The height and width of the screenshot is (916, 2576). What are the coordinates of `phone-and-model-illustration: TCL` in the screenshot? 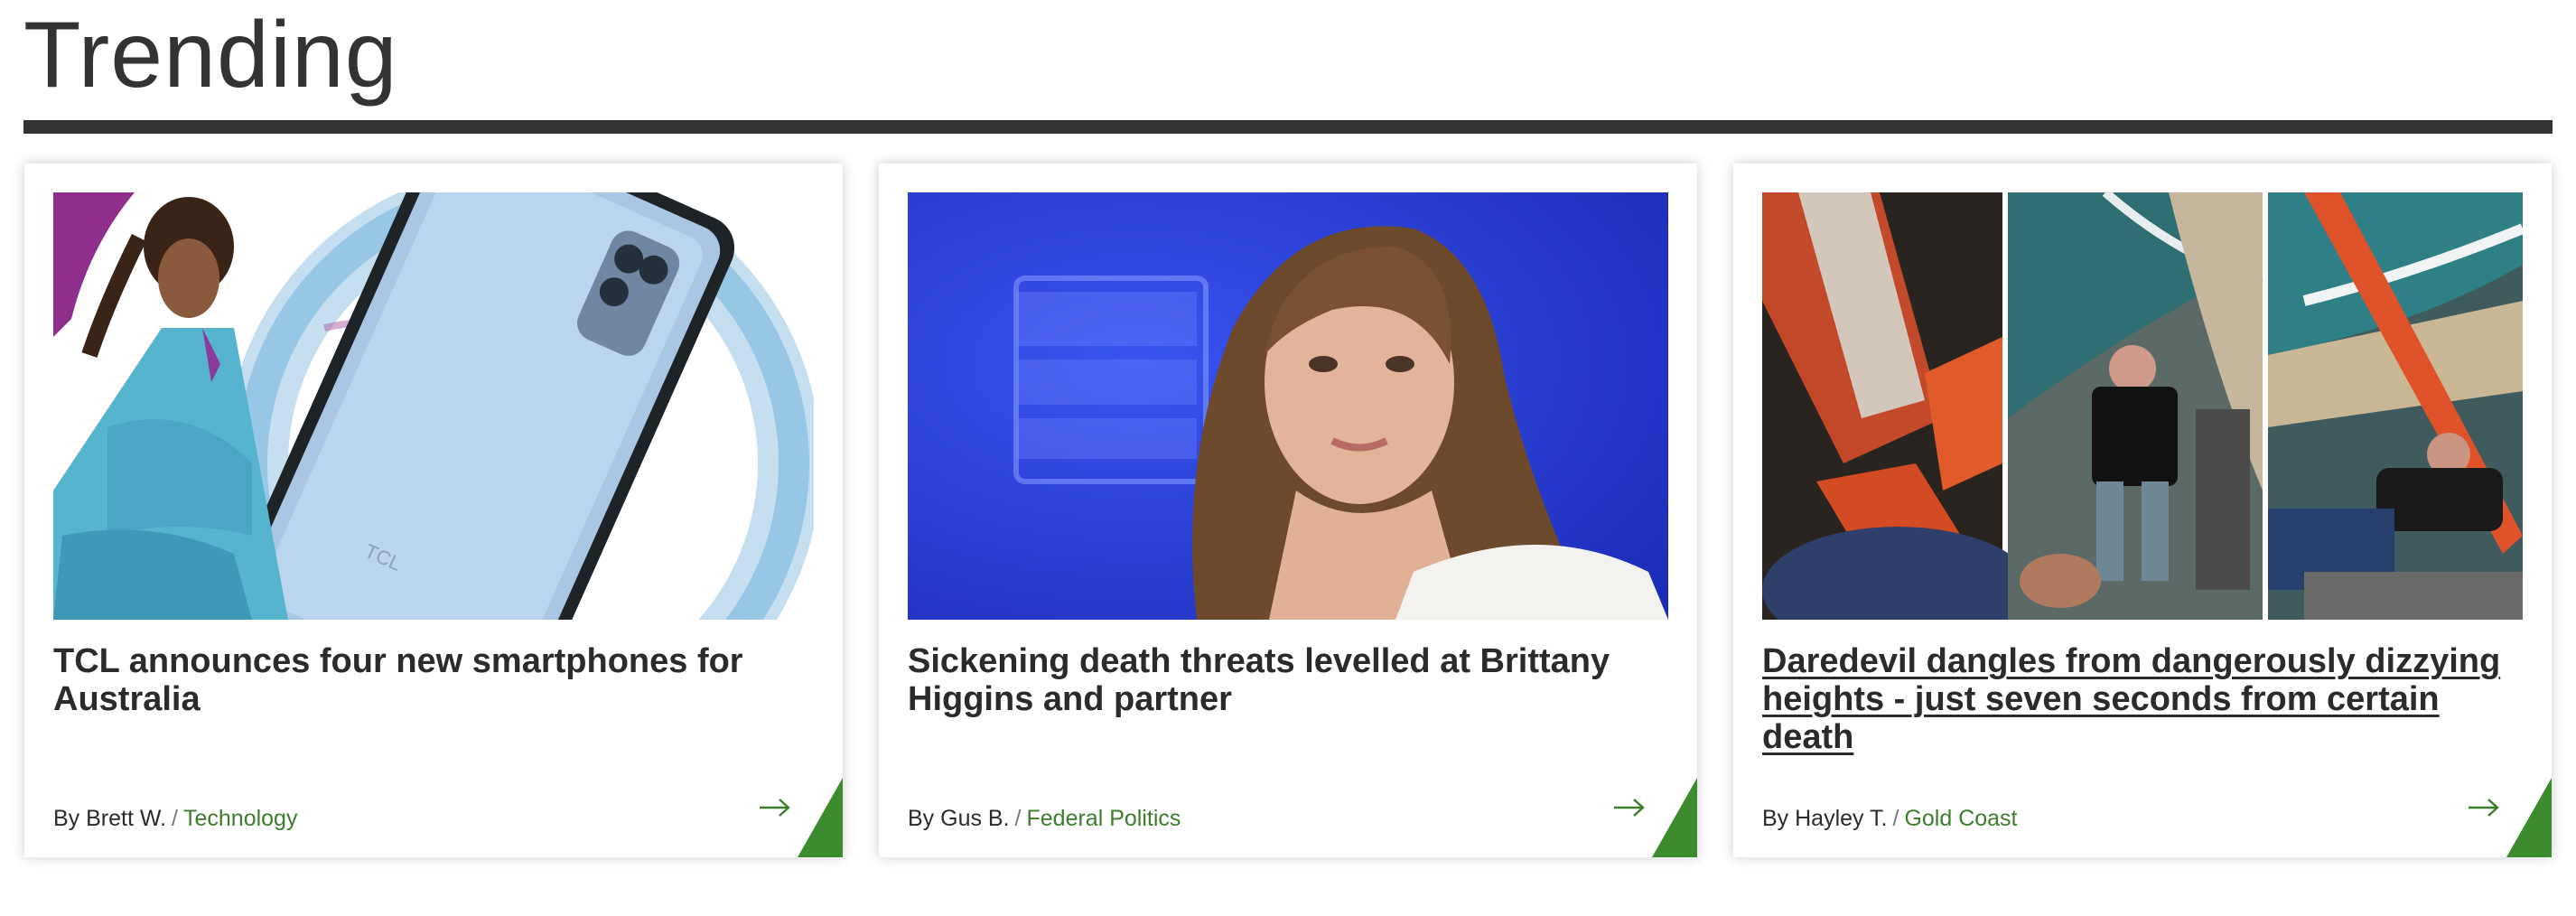 It's located at (433, 406).